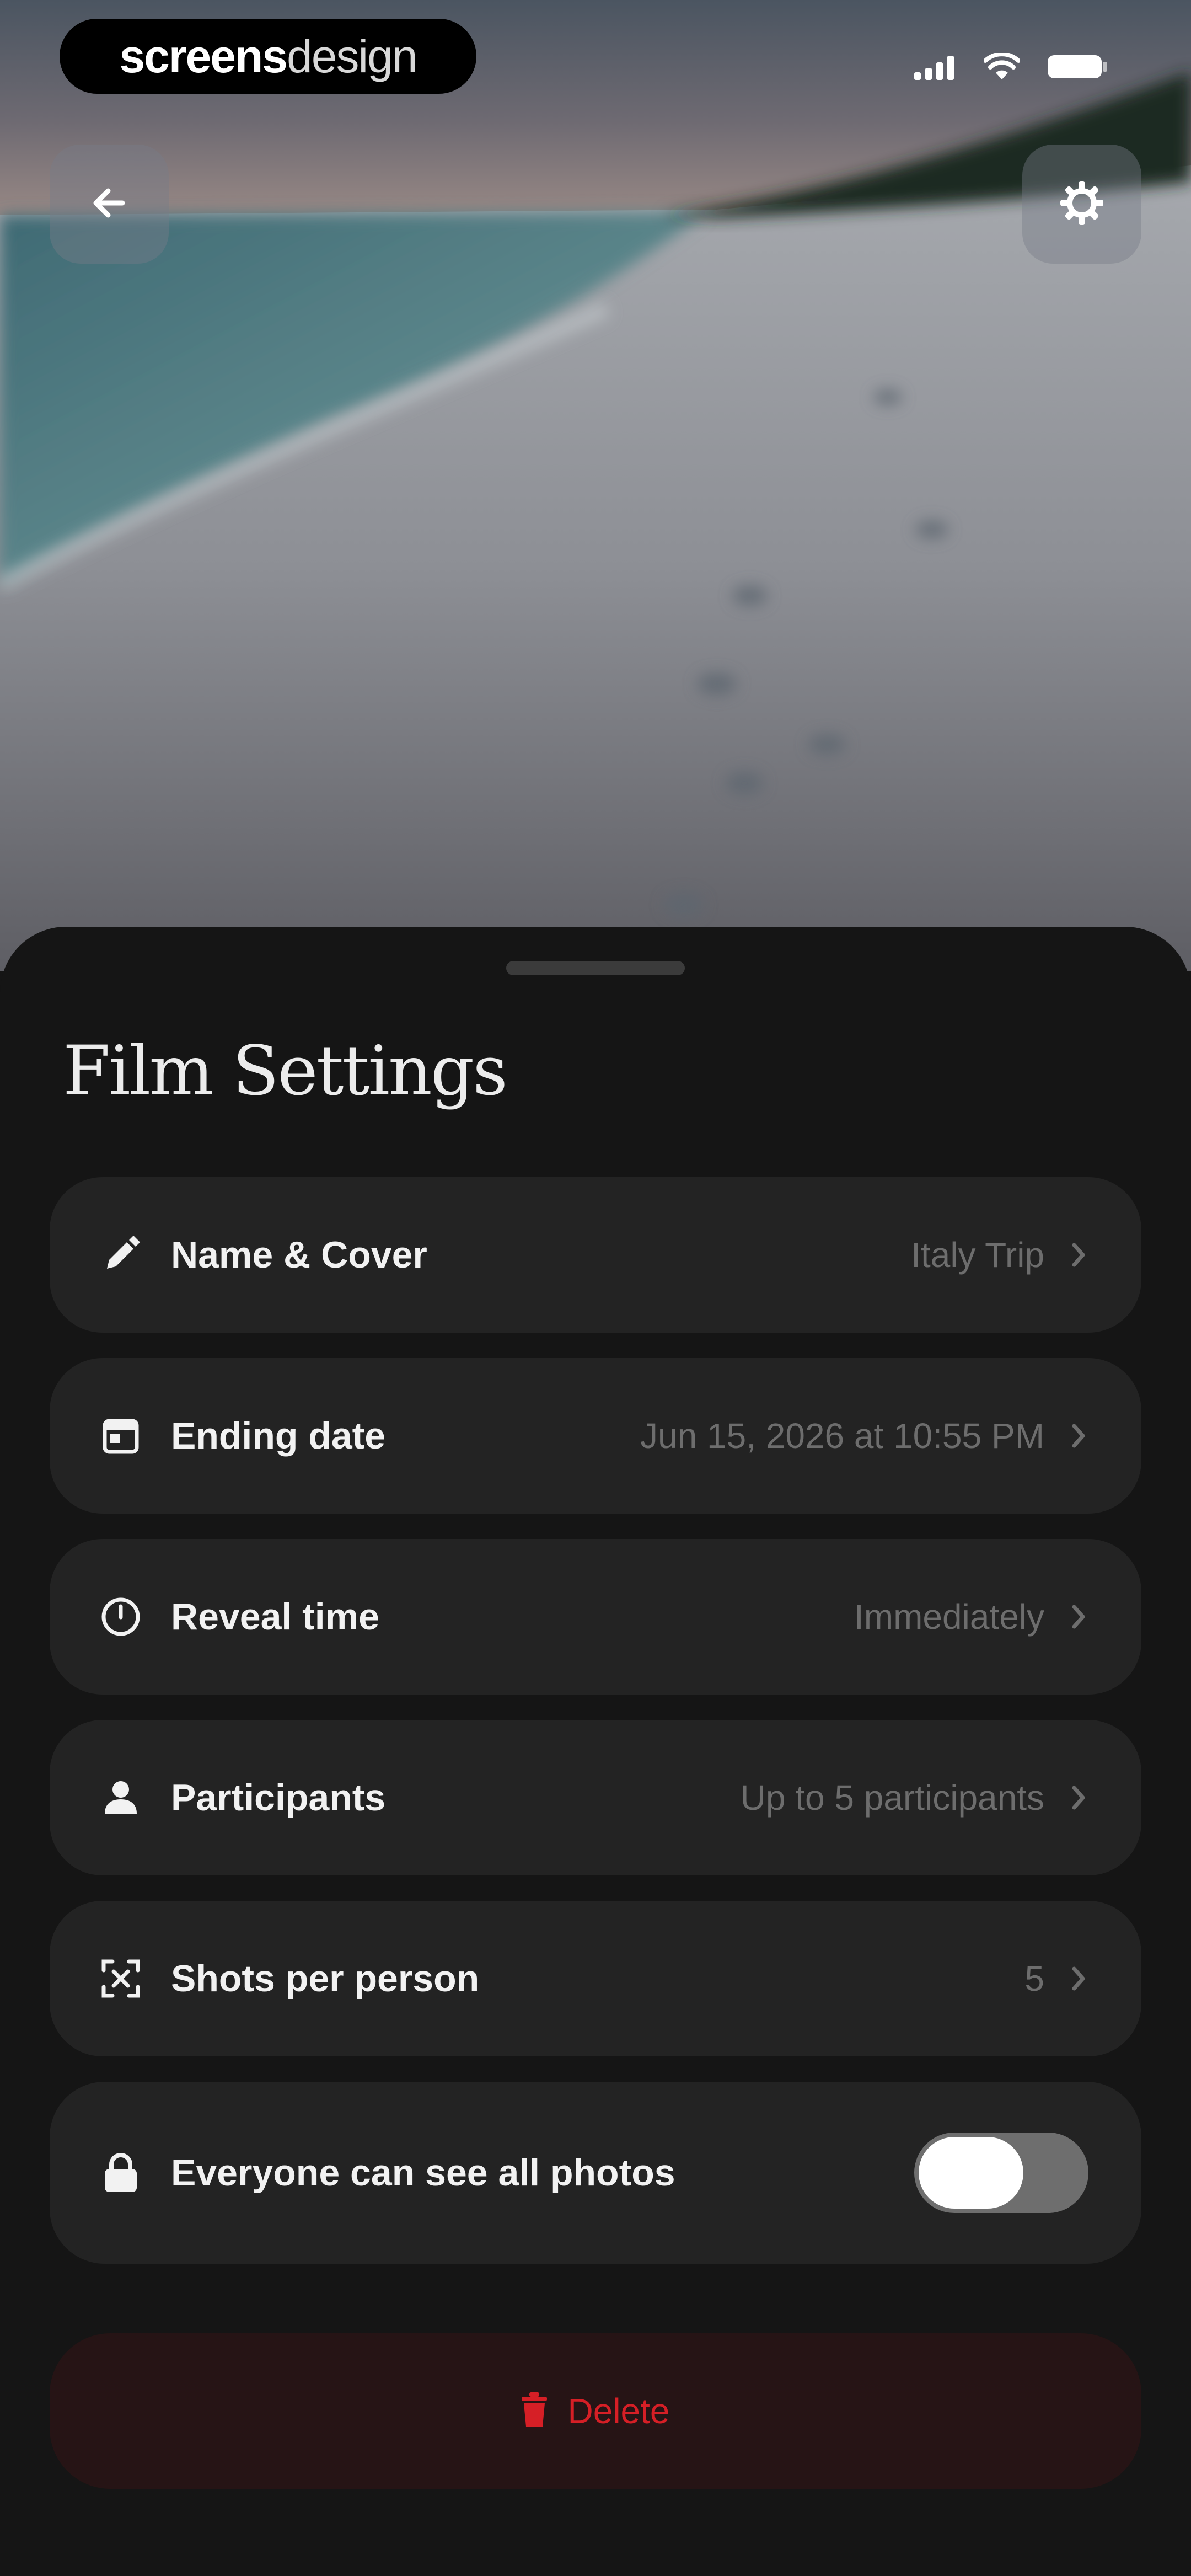  I want to click on settings-button, so click(1081, 204).